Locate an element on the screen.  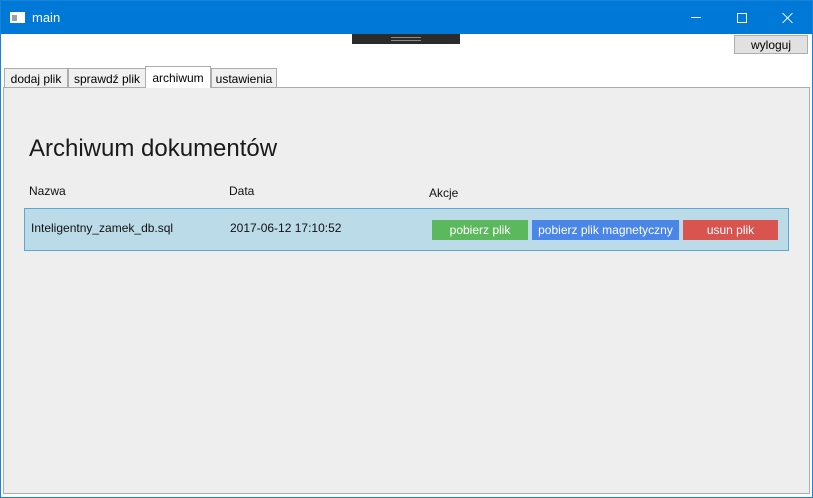
logout-button: wyloguj is located at coordinates (771, 44).